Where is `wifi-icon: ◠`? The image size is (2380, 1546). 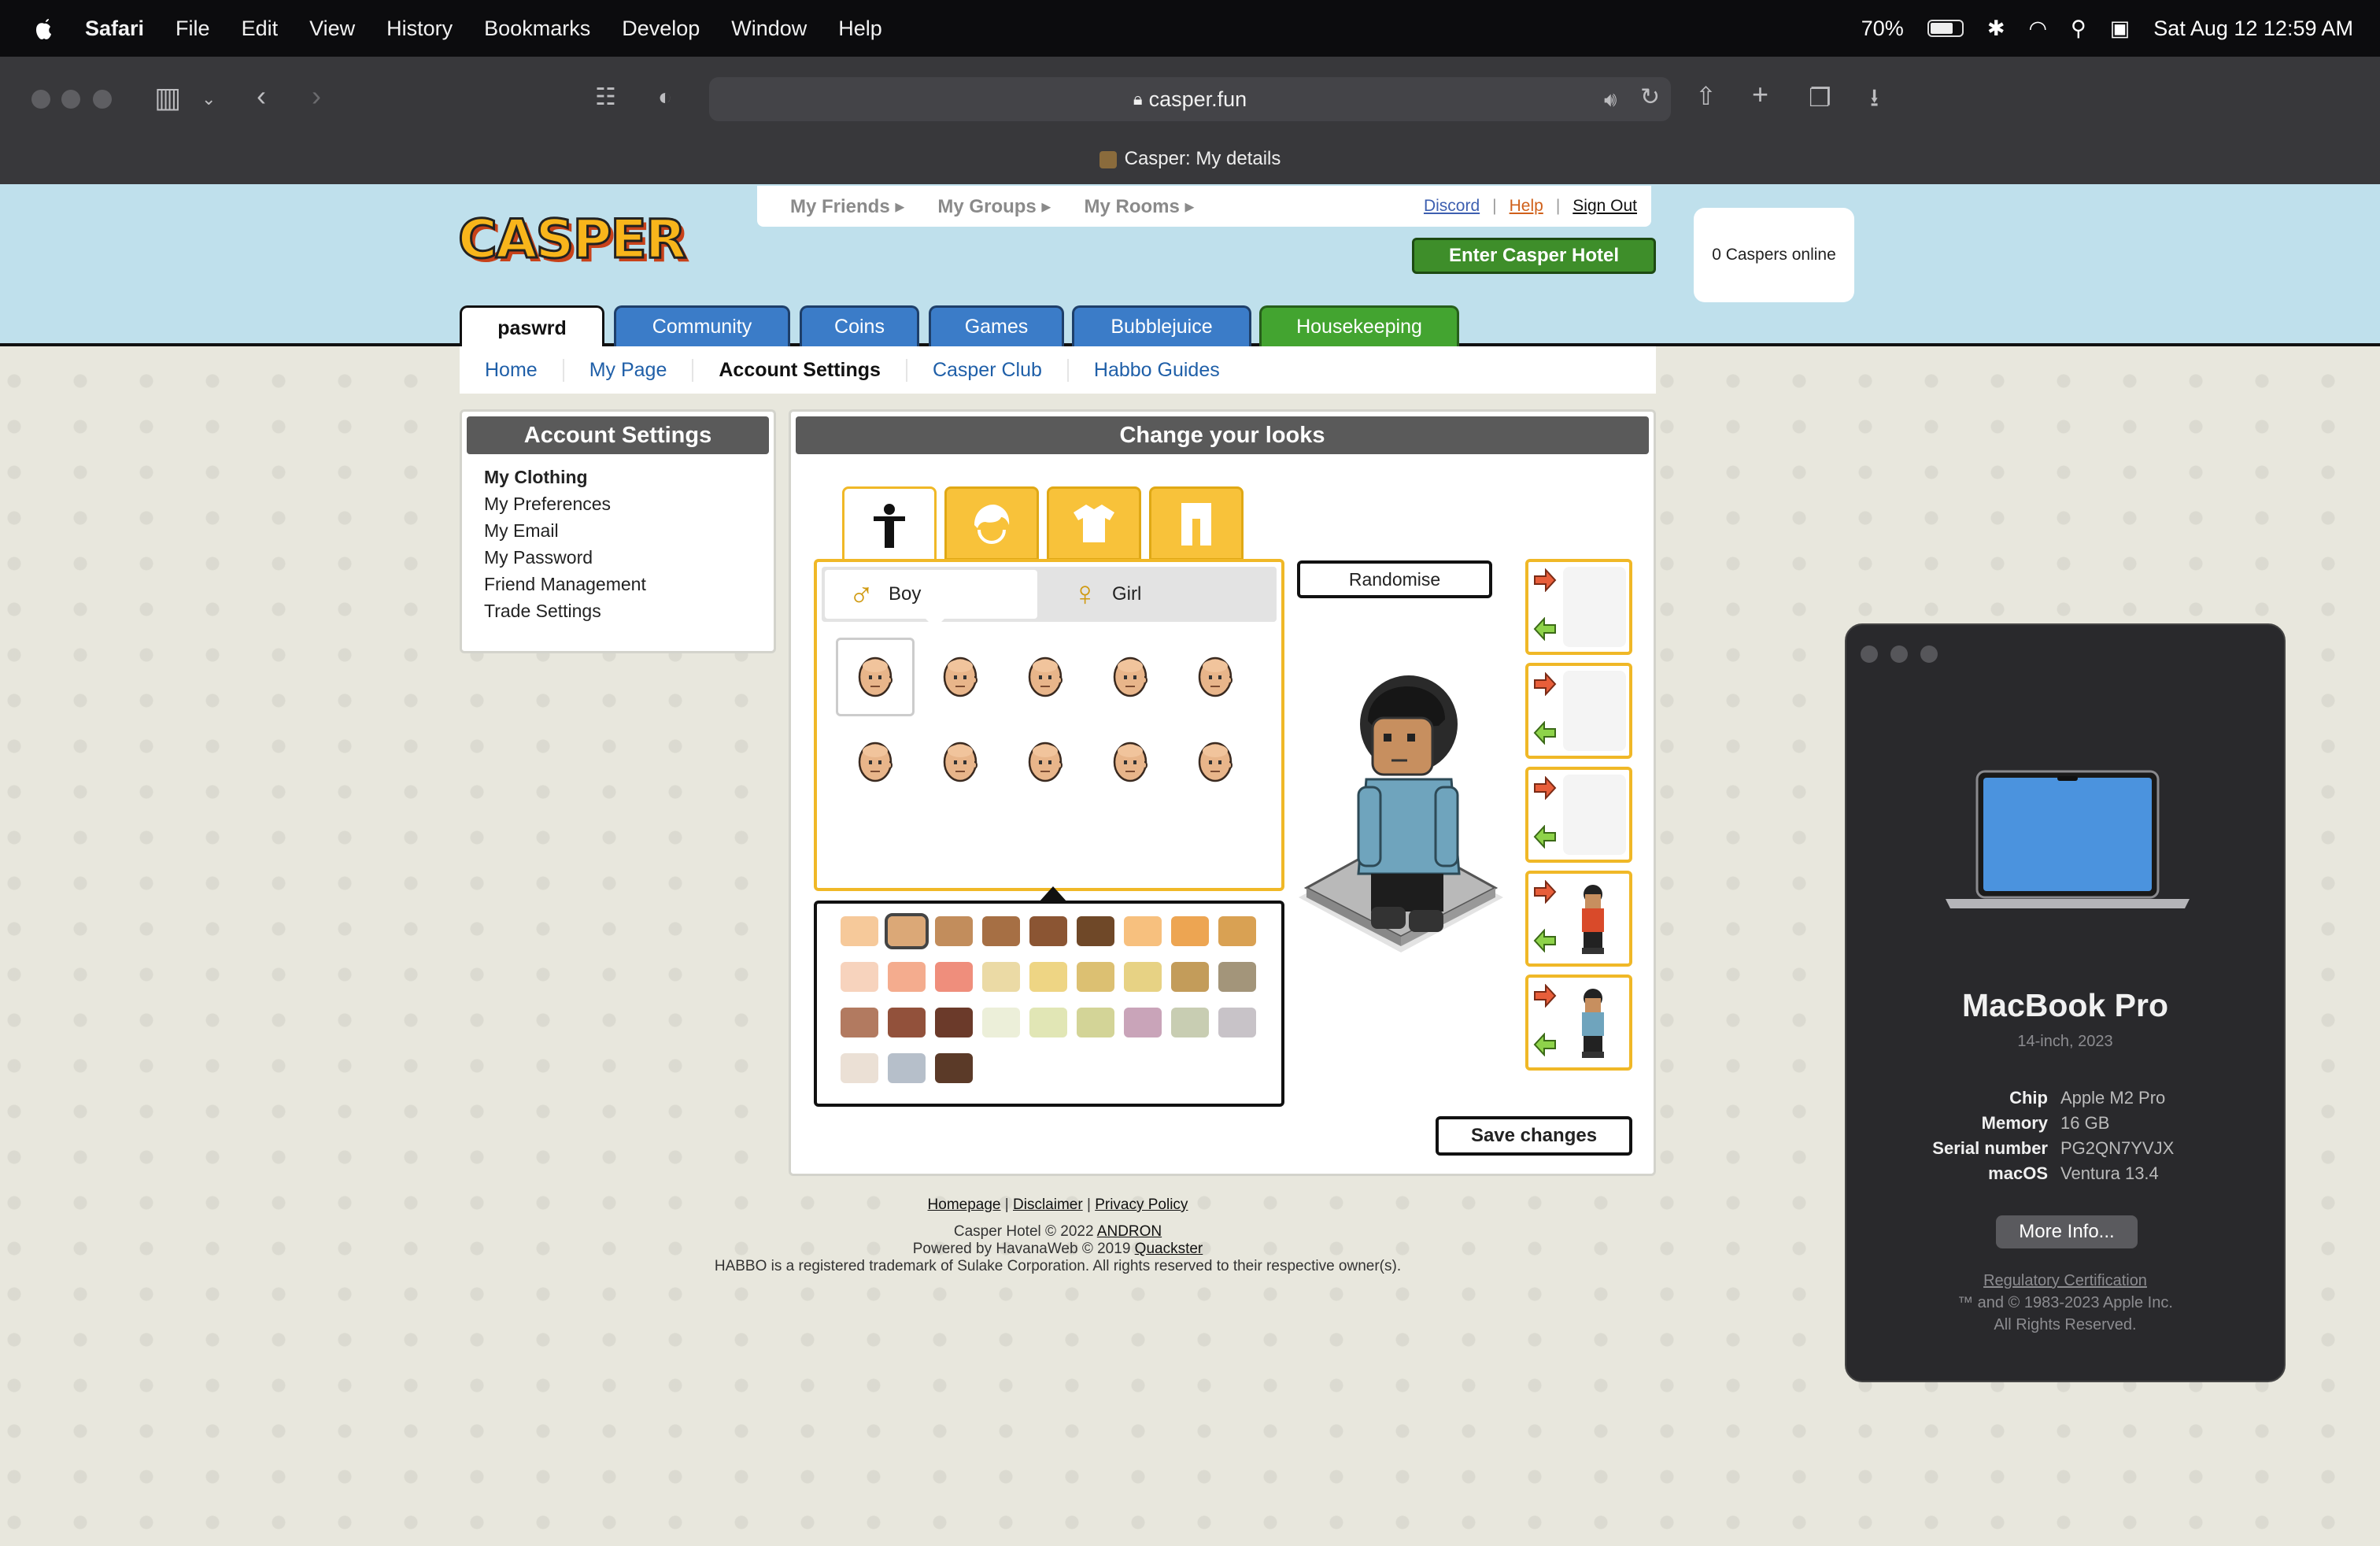
wifi-icon: ◠ is located at coordinates (2037, 29).